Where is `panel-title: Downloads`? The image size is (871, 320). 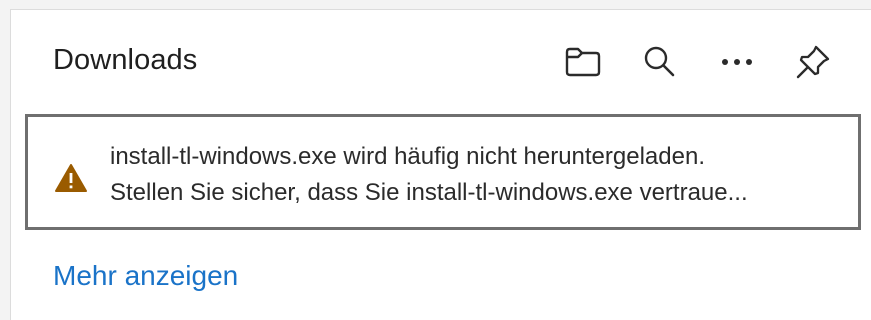
panel-title: Downloads is located at coordinates (125, 60).